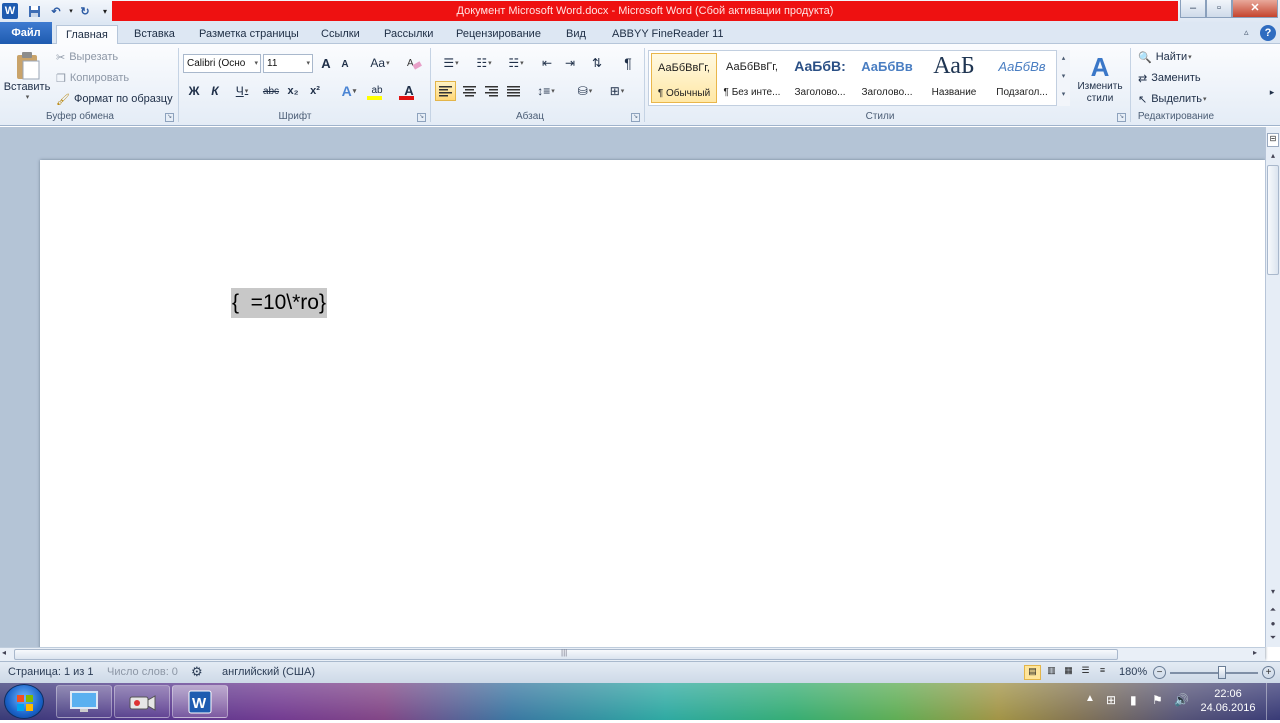  I want to click on customize-qat-icon: ▾, so click(105, 11).